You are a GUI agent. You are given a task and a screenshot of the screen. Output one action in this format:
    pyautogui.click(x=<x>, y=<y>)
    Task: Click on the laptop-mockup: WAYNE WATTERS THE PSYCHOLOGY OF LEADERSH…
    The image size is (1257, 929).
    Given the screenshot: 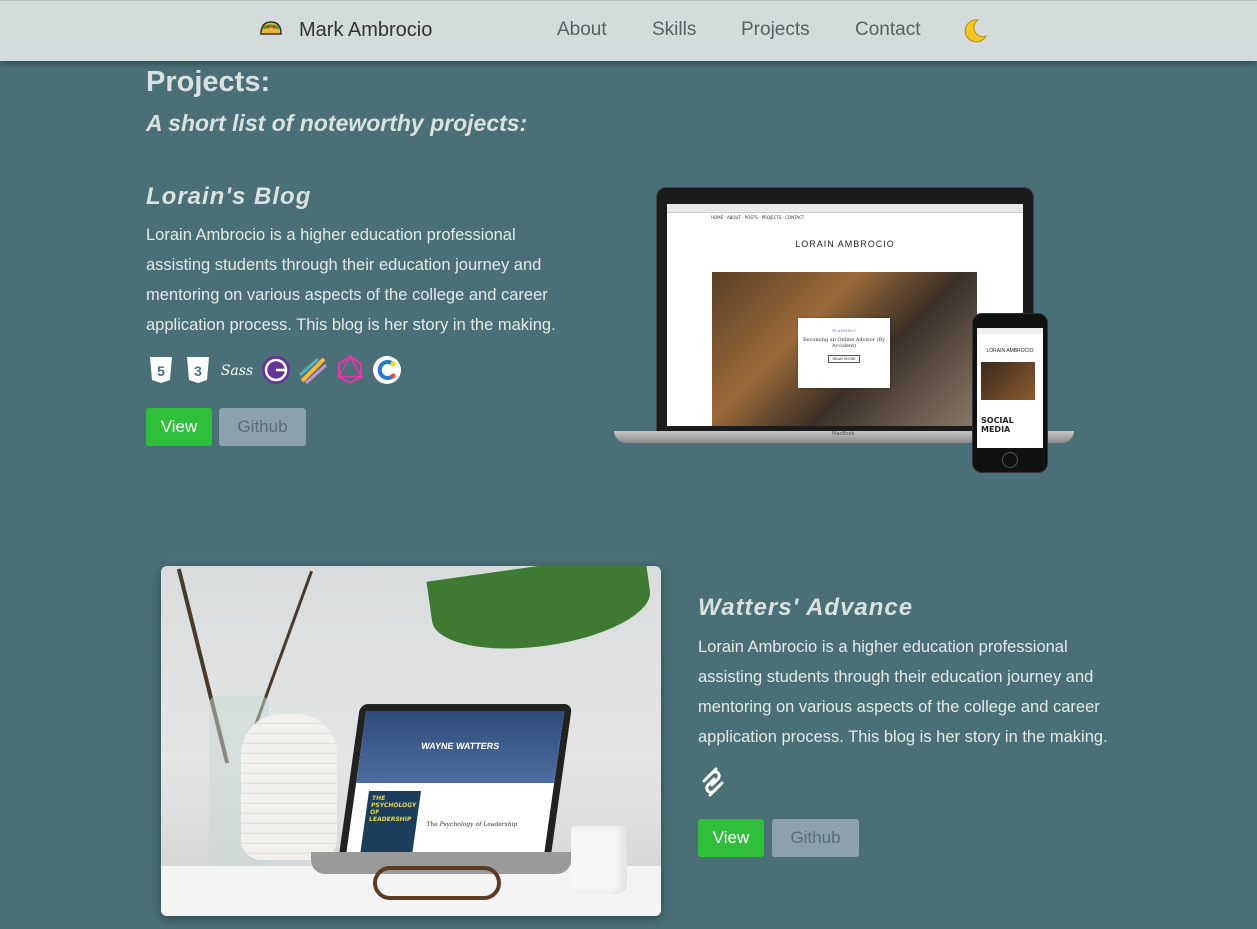 What is the action you would take?
    pyautogui.click(x=455, y=784)
    